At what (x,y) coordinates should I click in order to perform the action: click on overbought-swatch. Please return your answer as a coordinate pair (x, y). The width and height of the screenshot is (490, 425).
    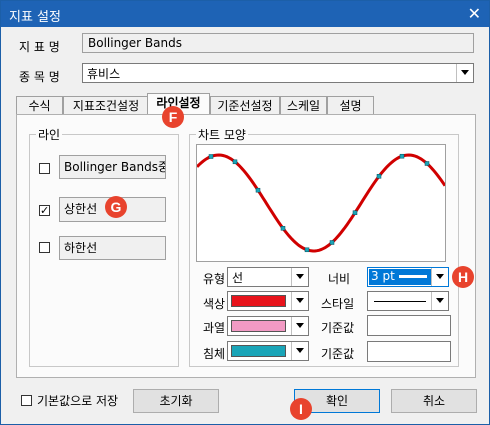
    Looking at the image, I should click on (258, 326).